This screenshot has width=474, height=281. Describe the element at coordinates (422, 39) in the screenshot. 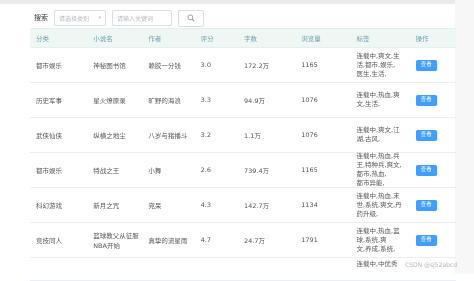

I see `header-action: 操作` at that location.